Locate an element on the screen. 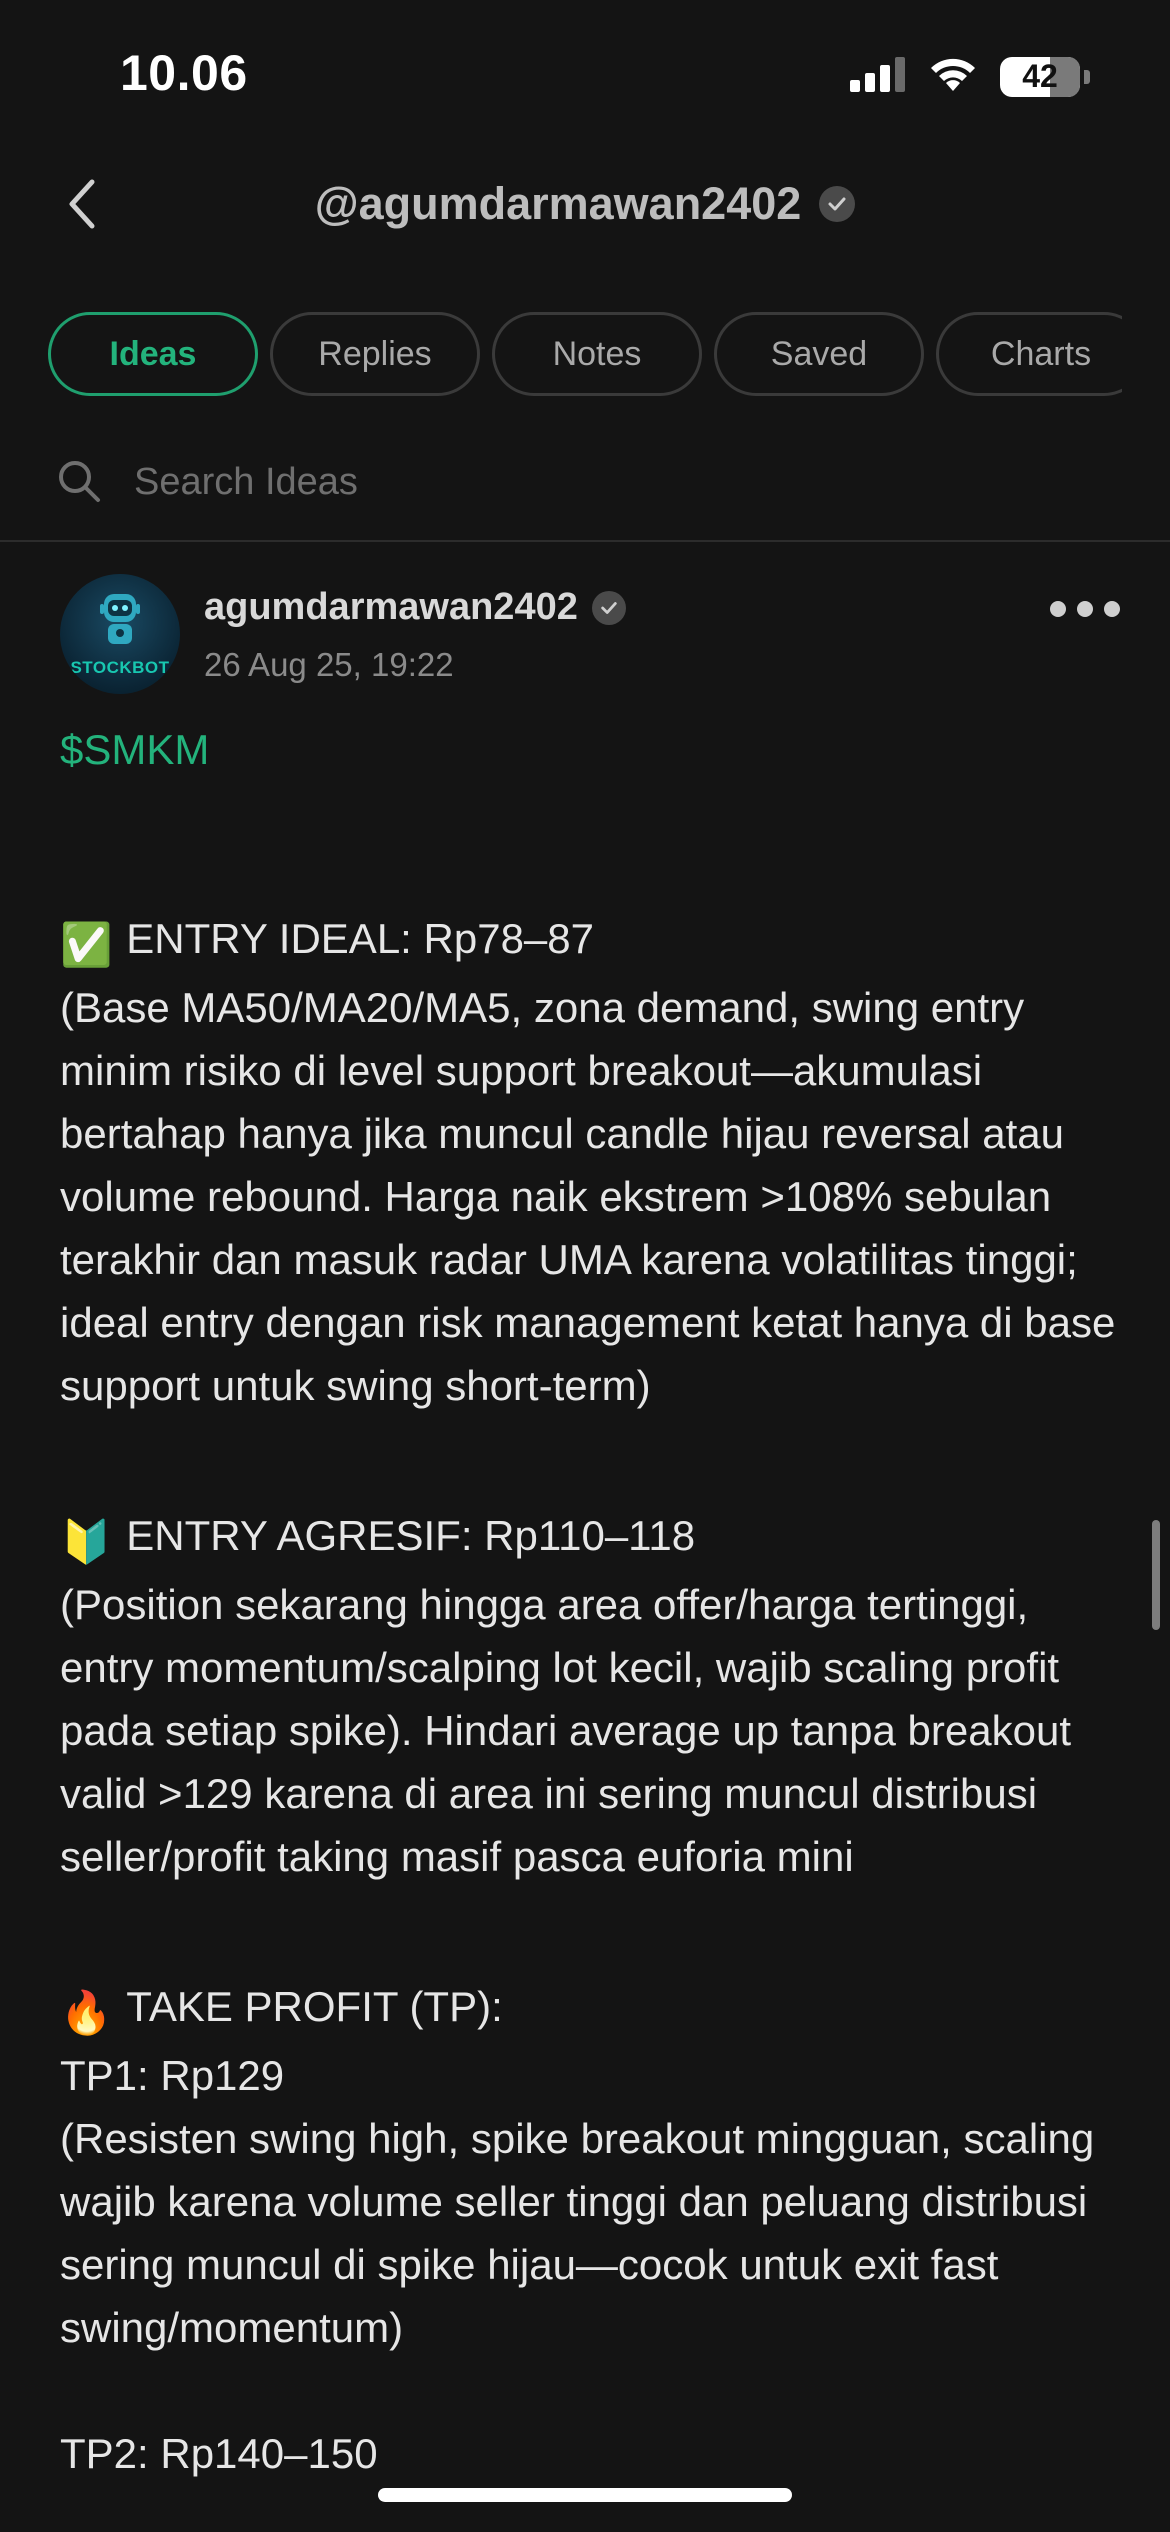  status-icons: 42 is located at coordinates (970, 76).